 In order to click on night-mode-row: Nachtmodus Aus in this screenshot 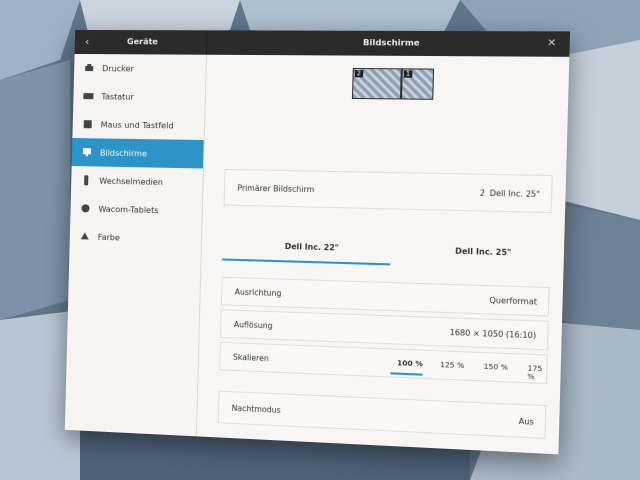, I will do `click(382, 414)`.